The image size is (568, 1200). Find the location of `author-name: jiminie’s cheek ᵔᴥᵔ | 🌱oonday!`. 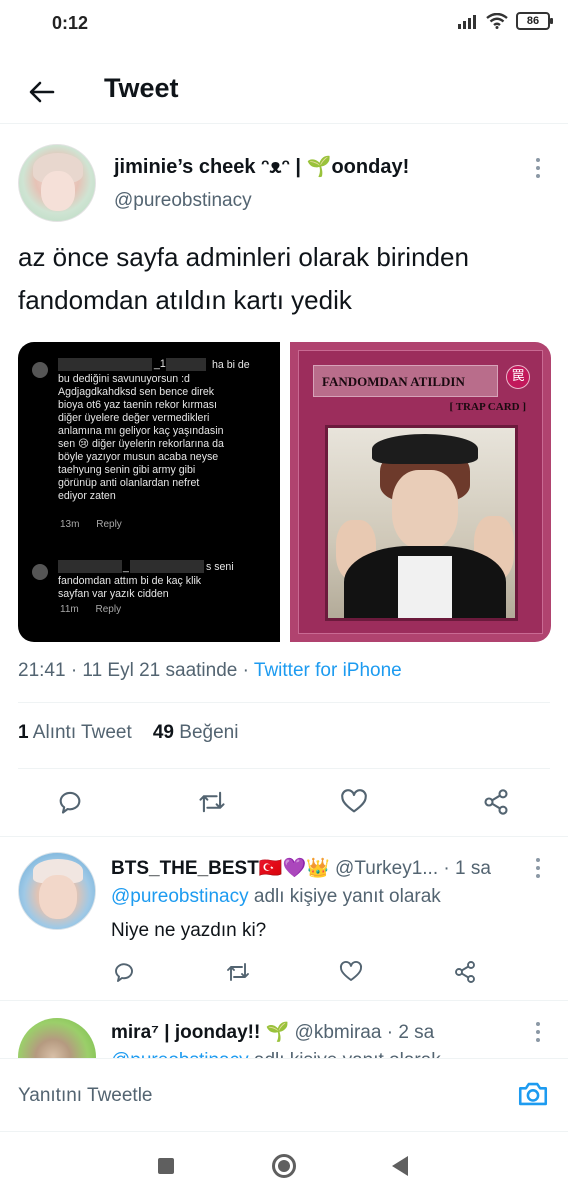

author-name: jiminie’s cheek ᵔᴥᵔ | 🌱oonday! is located at coordinates (261, 166).